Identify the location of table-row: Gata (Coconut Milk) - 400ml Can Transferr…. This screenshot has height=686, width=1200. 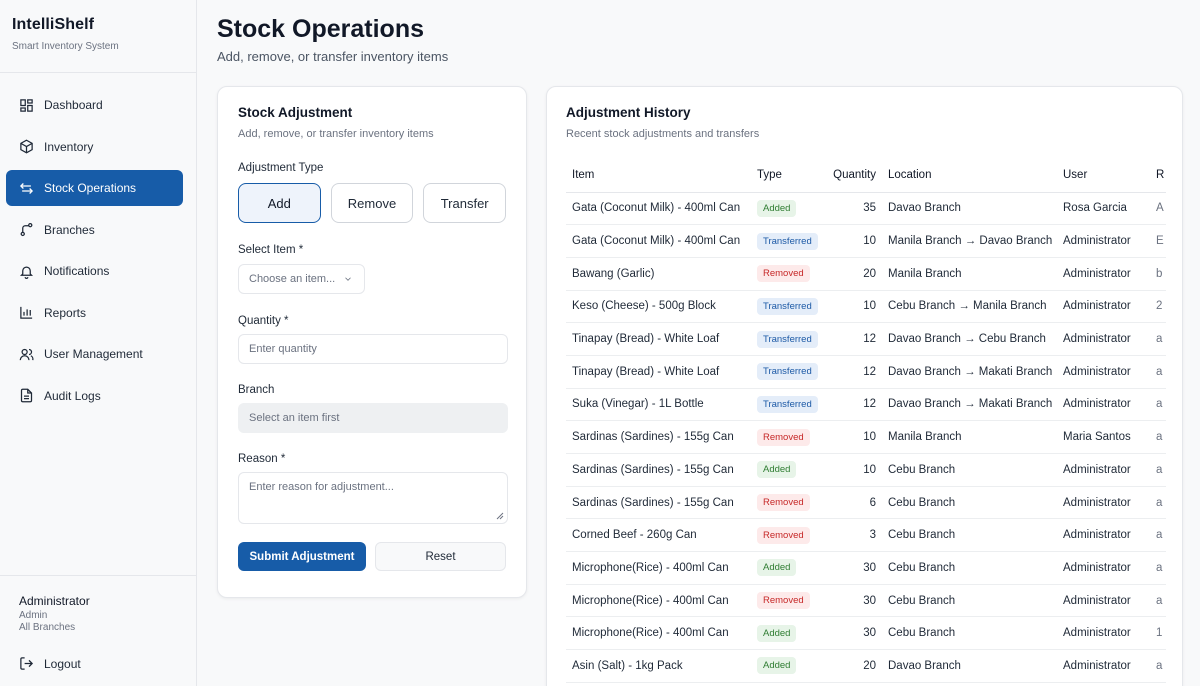
(866, 241).